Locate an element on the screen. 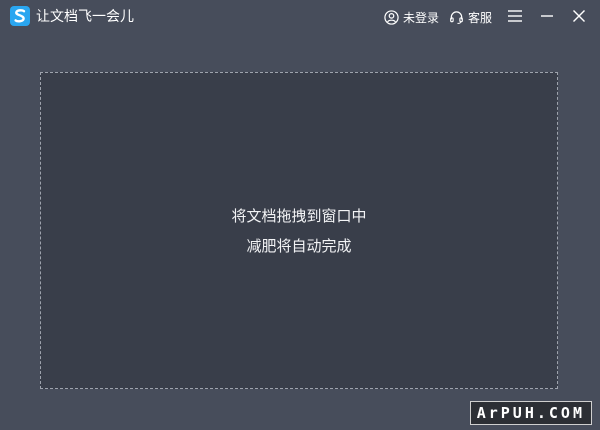 This screenshot has width=600, height=430. minimize-button is located at coordinates (547, 17).